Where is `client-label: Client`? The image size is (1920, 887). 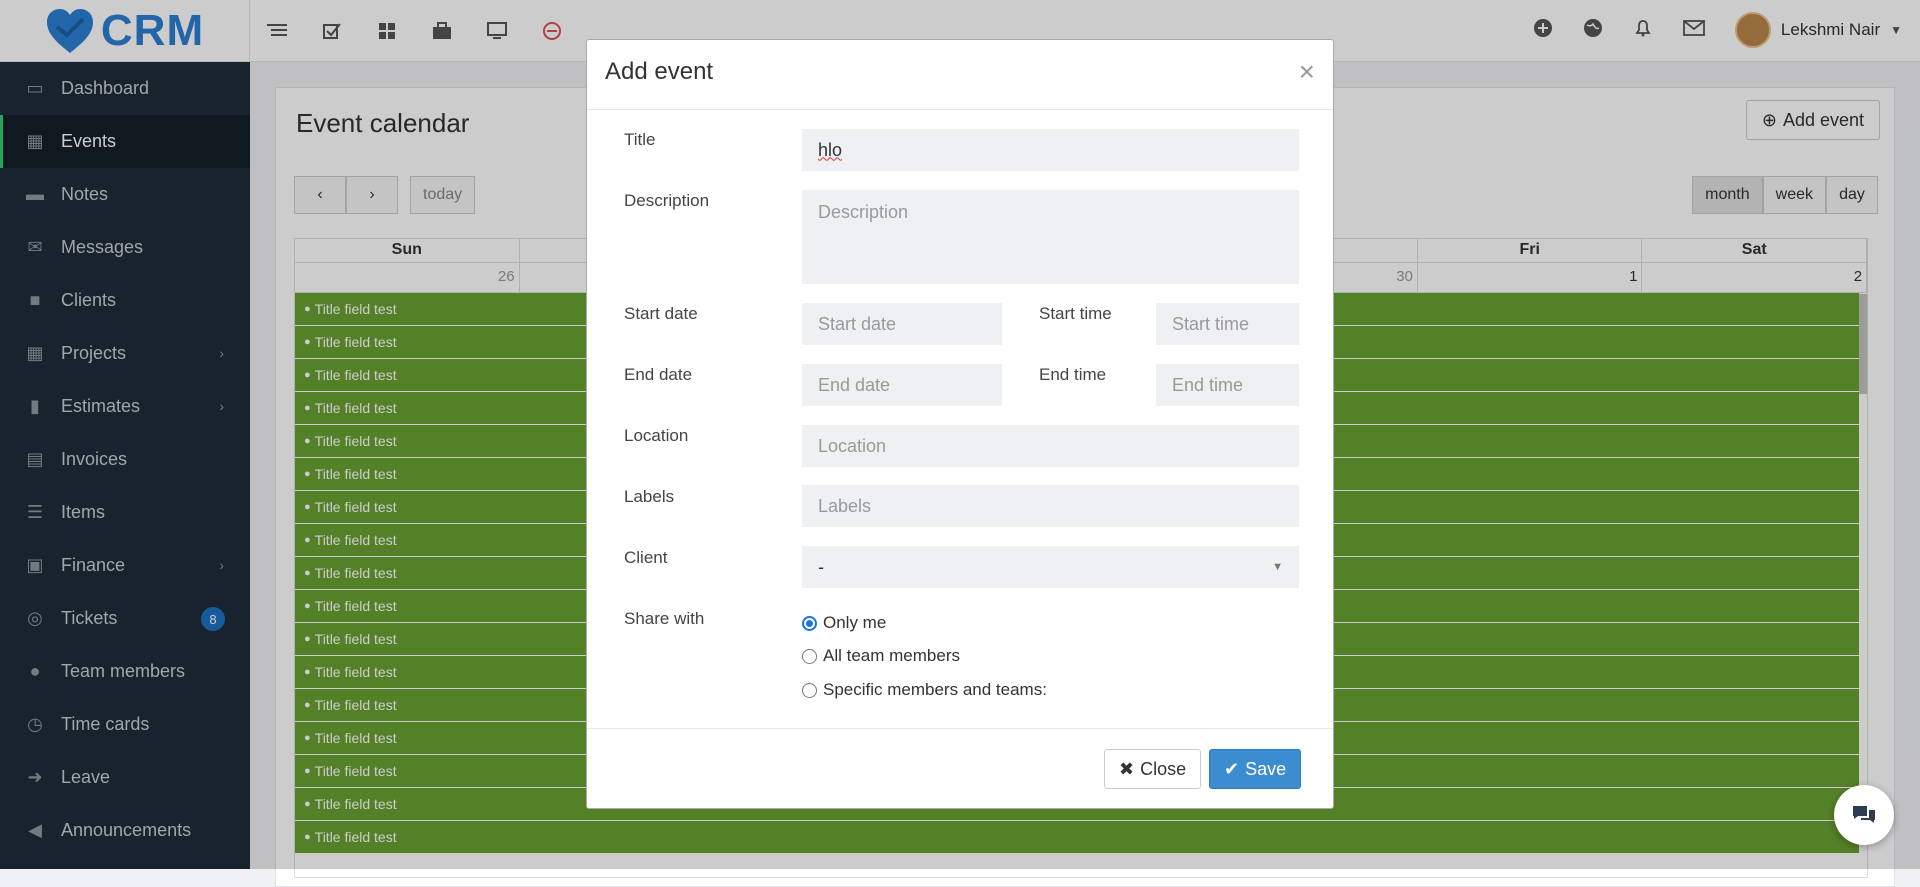 client-label: Client is located at coordinates (646, 557).